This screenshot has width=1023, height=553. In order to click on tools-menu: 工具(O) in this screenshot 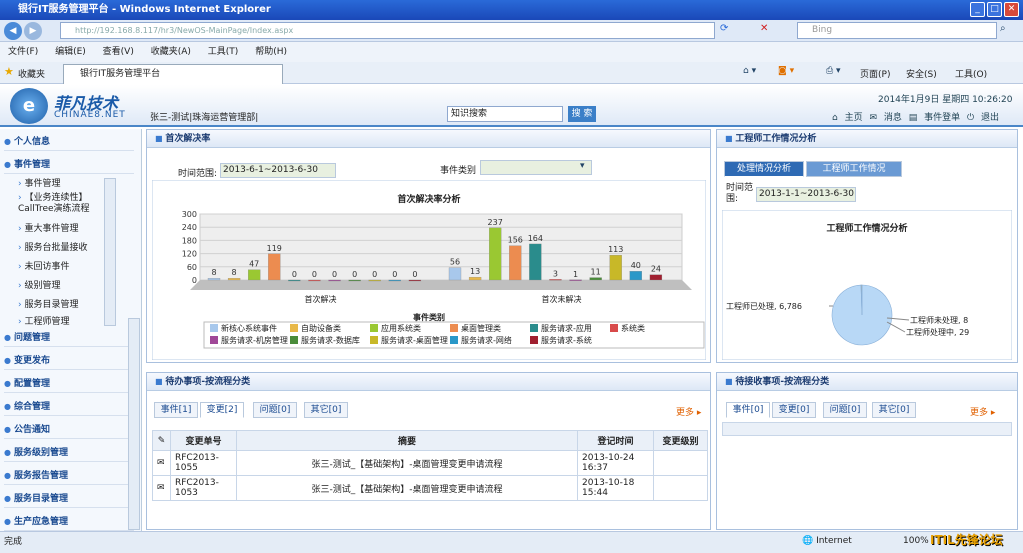, I will do `click(971, 73)`.